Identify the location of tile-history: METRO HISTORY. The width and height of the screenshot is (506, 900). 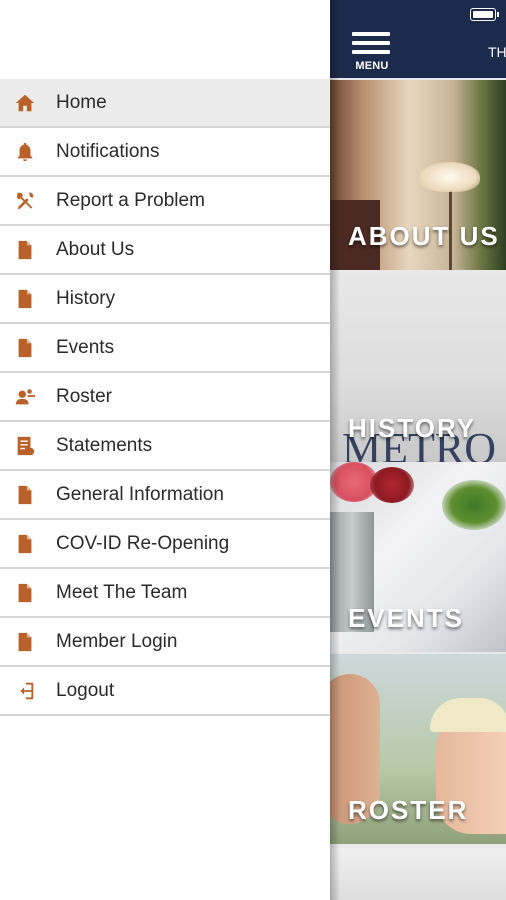
(418, 367).